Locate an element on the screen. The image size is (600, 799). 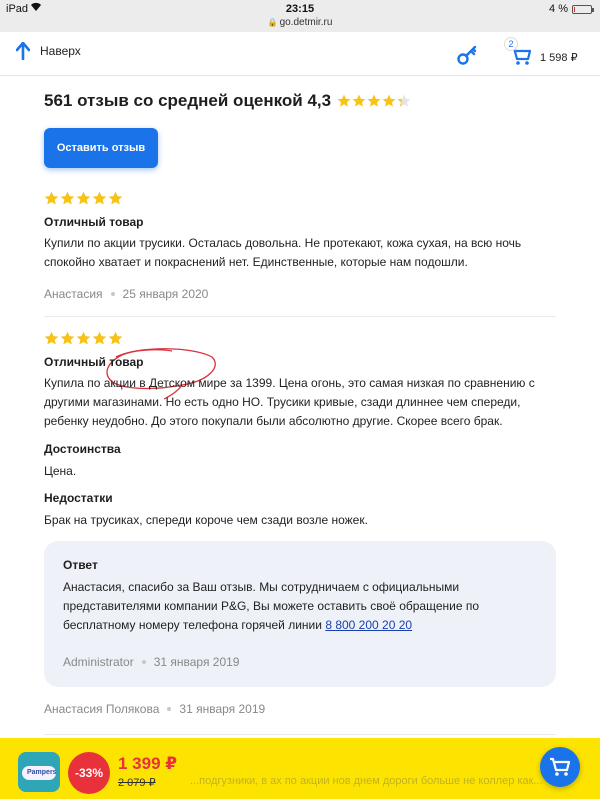
cart-total: 1 598 ₽ is located at coordinates (559, 57).